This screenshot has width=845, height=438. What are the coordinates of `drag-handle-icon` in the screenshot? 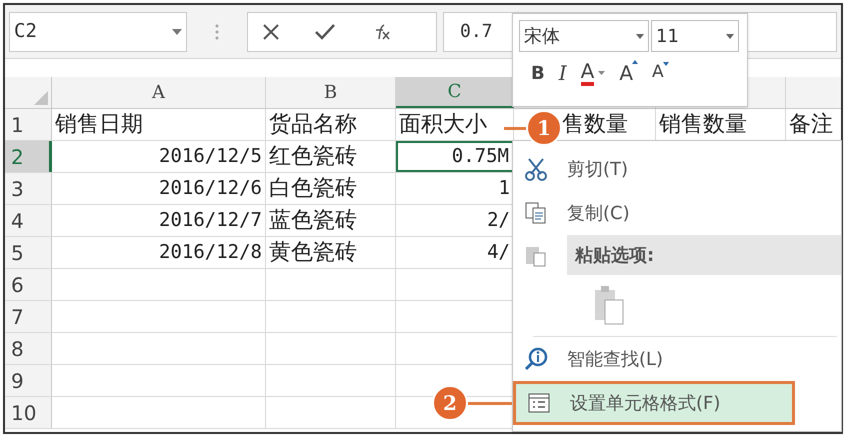 It's located at (217, 32).